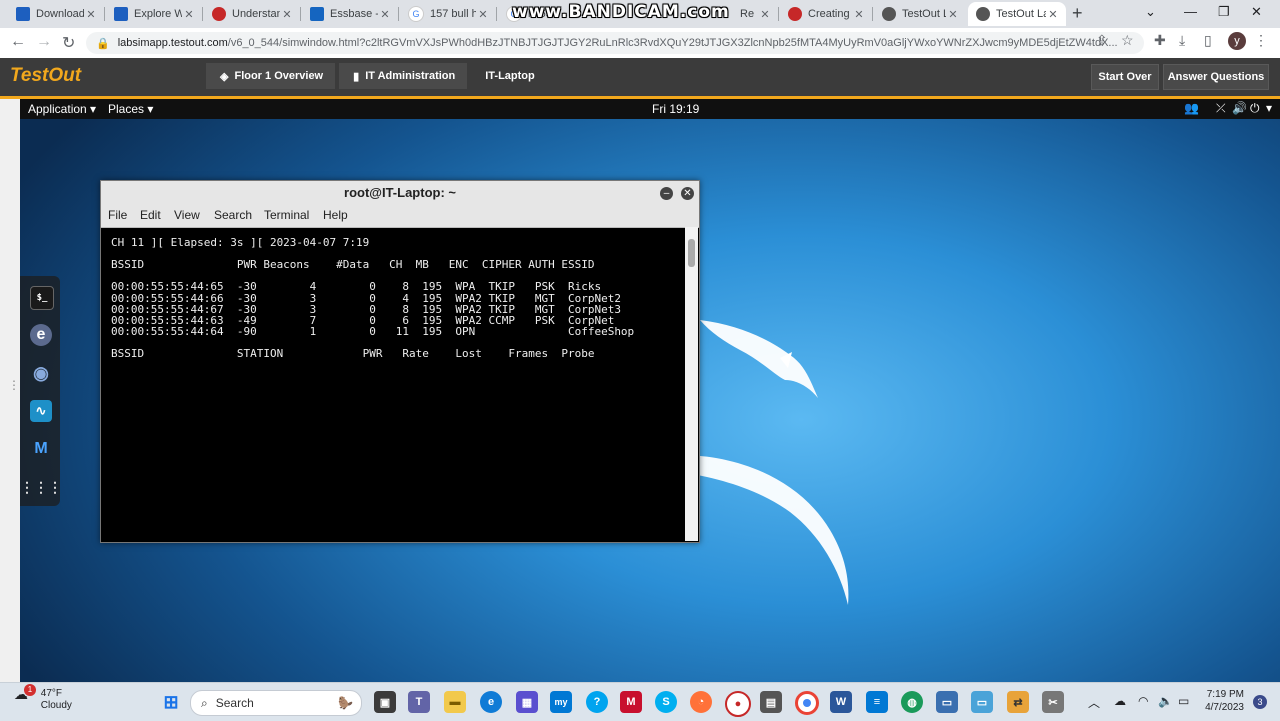 The height and width of the screenshot is (721, 1280). Describe the element at coordinates (1239, 108) in the screenshot. I see `volume-icon: 🔊` at that location.